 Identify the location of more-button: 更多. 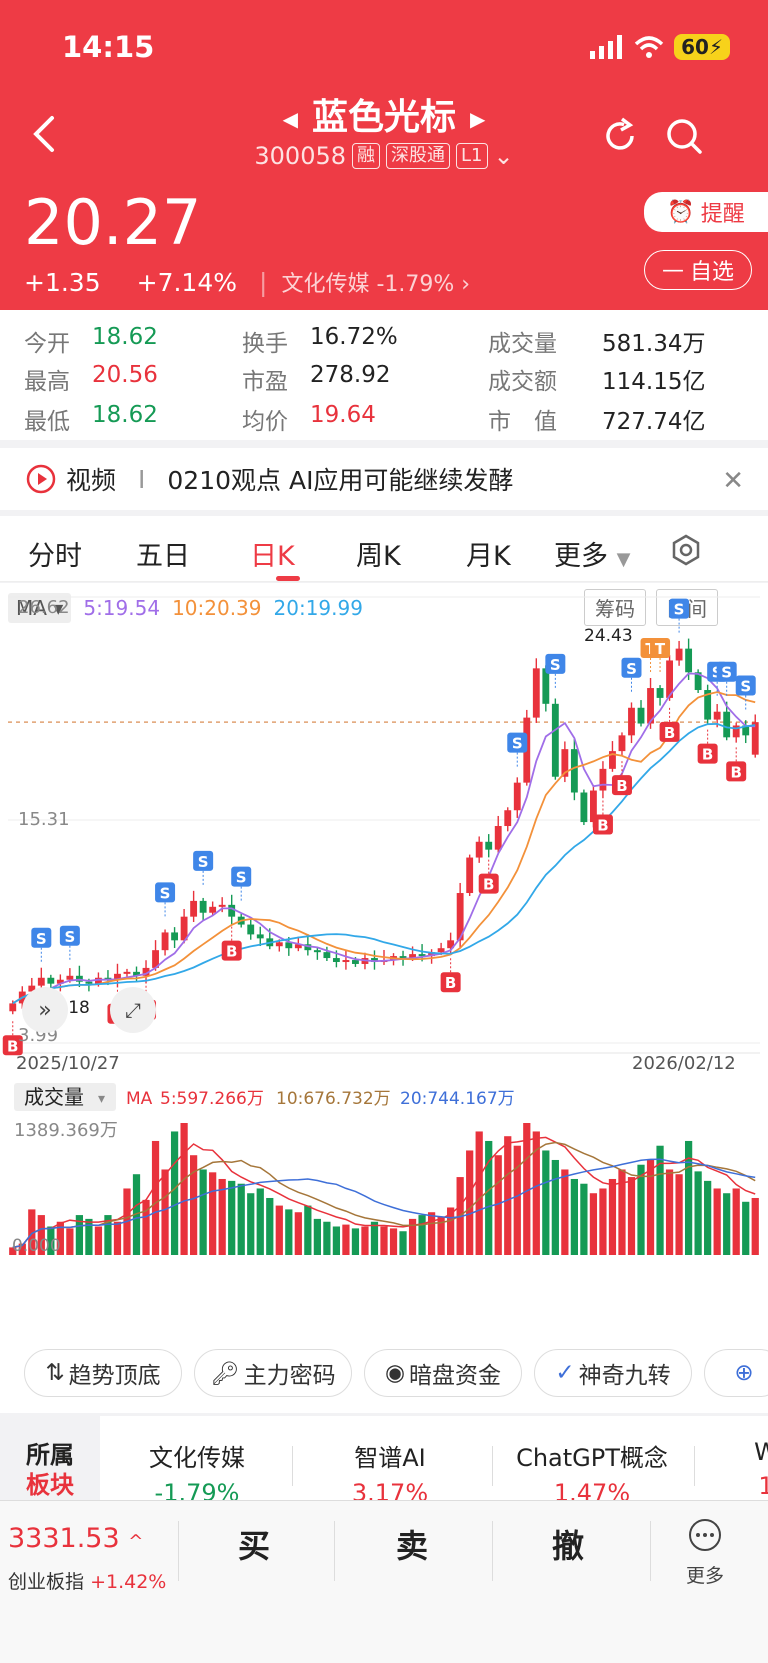
(705, 1552).